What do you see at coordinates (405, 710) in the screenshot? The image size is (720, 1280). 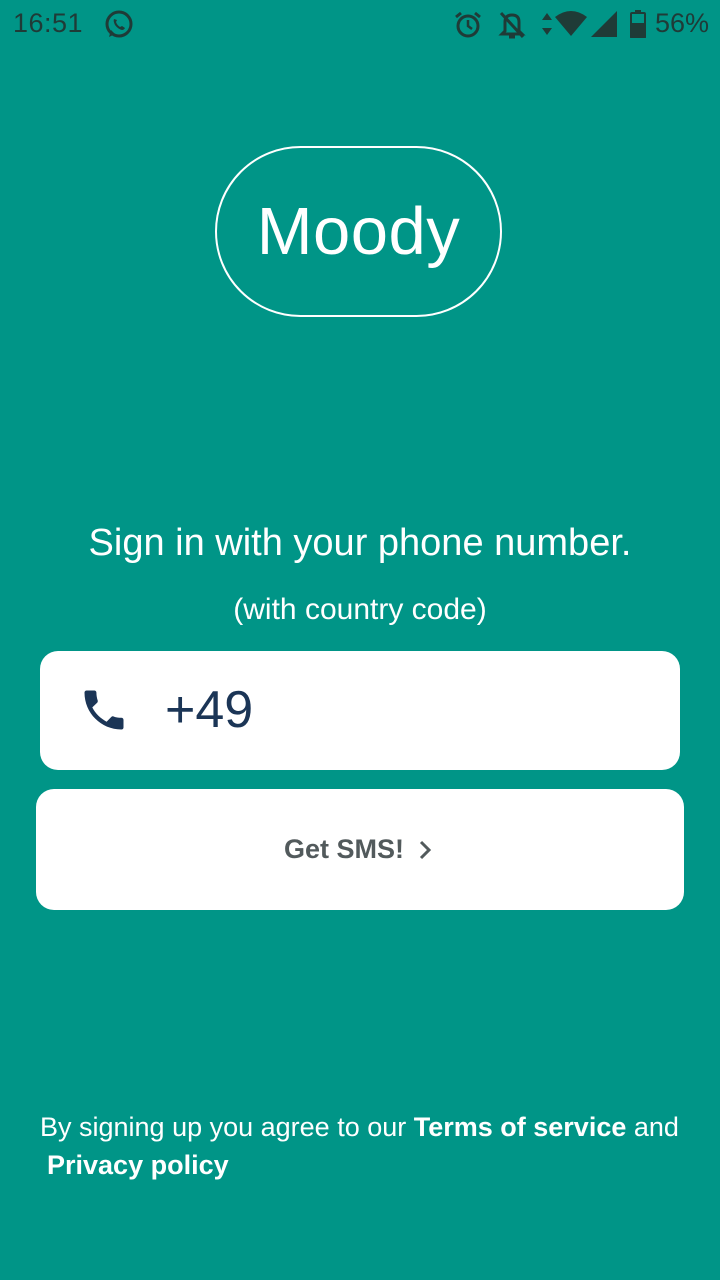 I see `phone-number-input` at bounding box center [405, 710].